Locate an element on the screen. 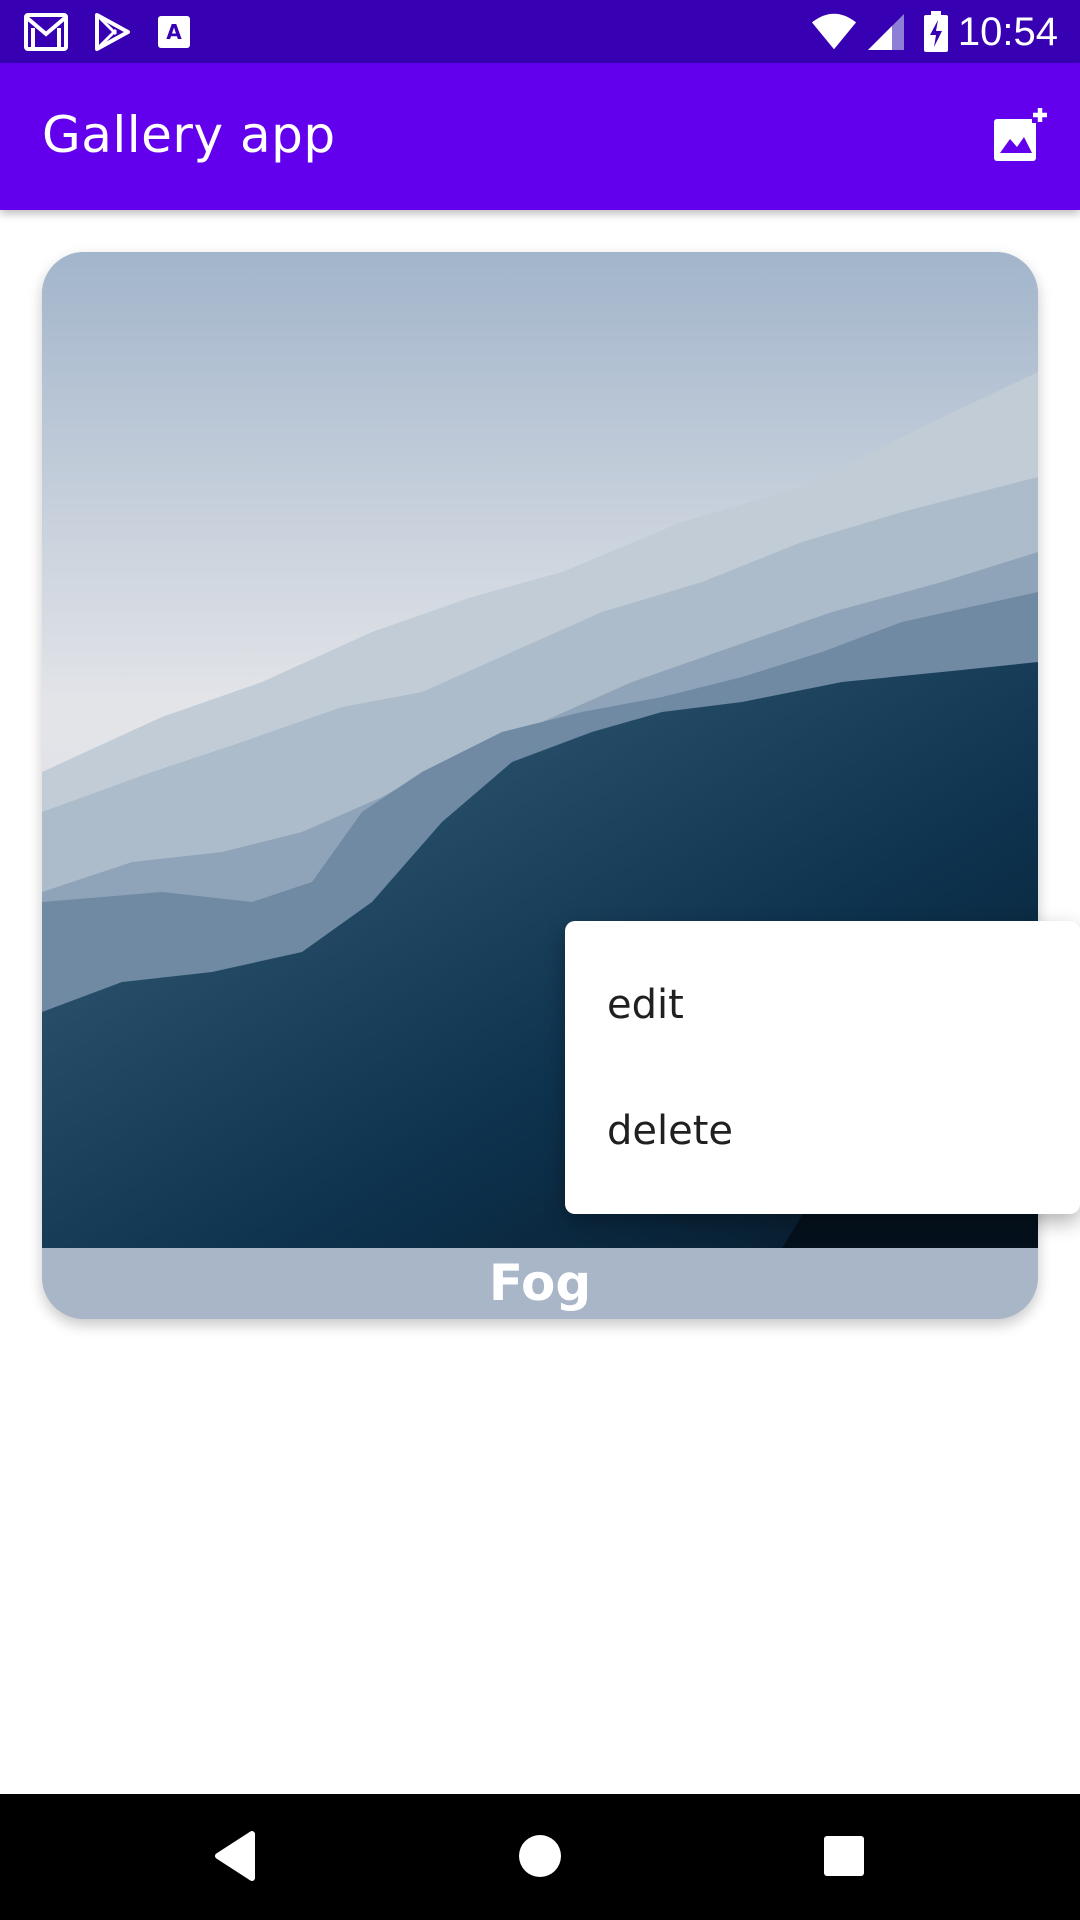 This screenshot has width=1080, height=1920. recents-button is located at coordinates (844, 1858).